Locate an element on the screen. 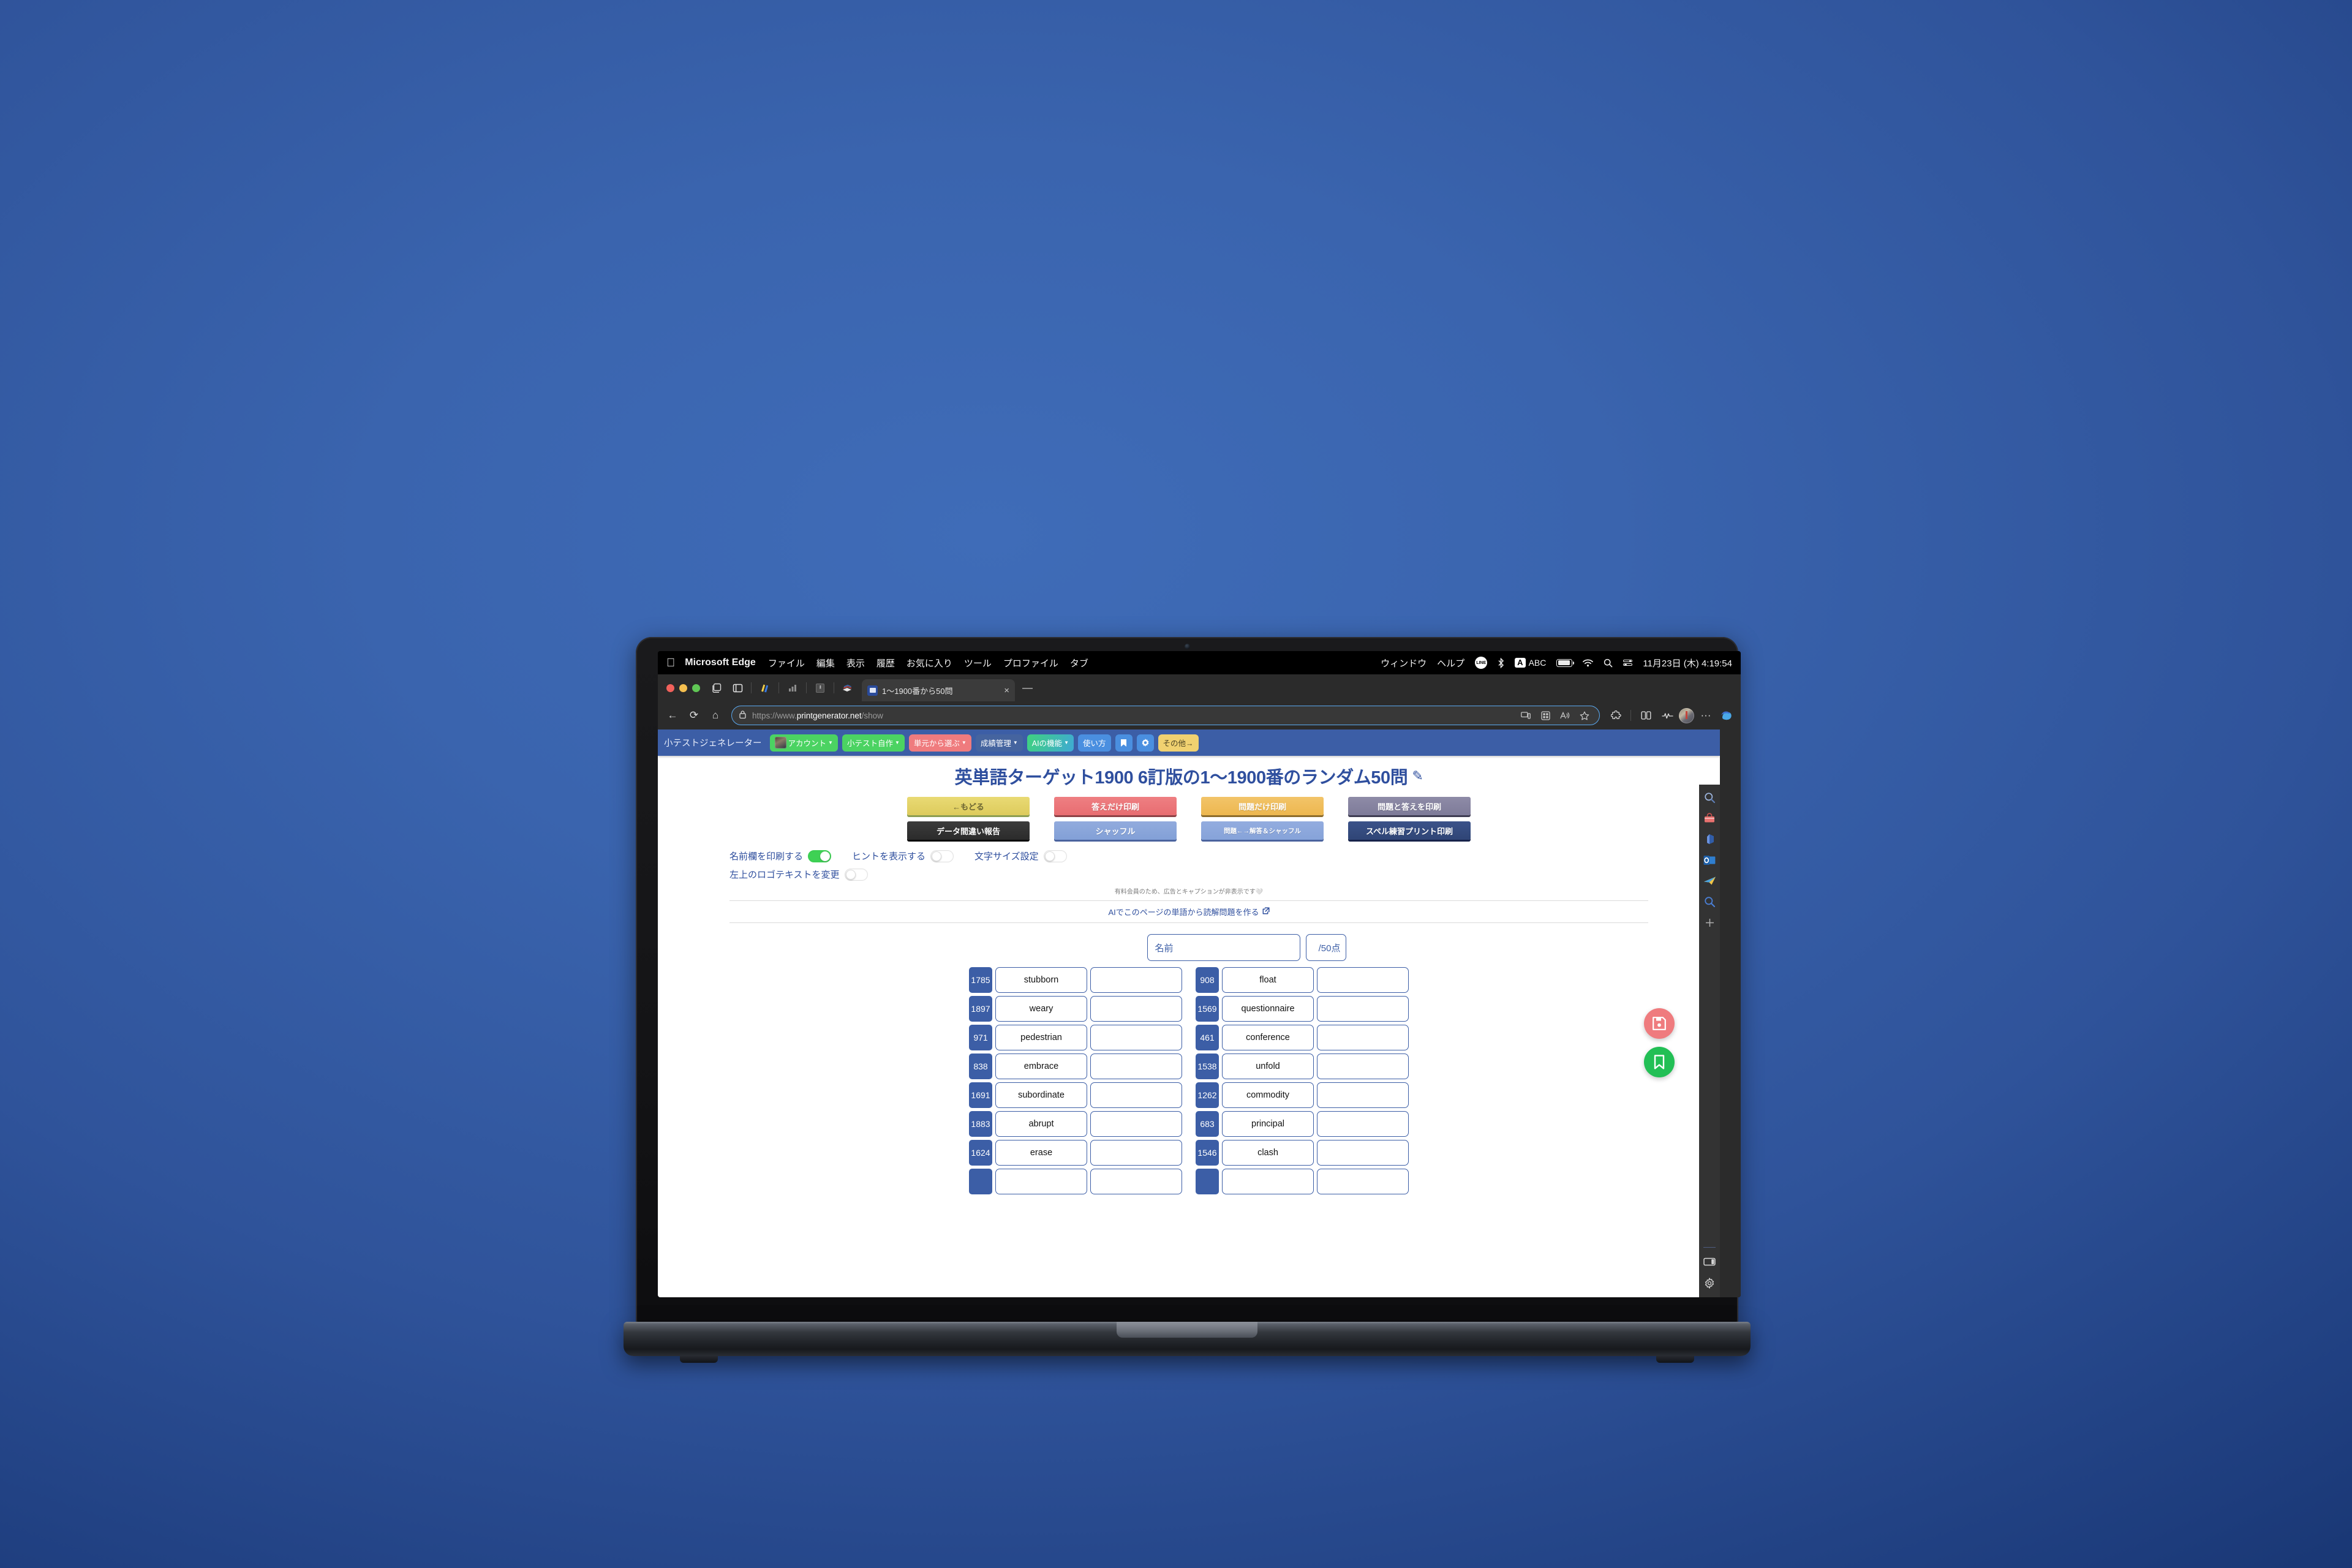 This screenshot has height=1568, width=2352. cast-to-device-icon is located at coordinates (1526, 715).